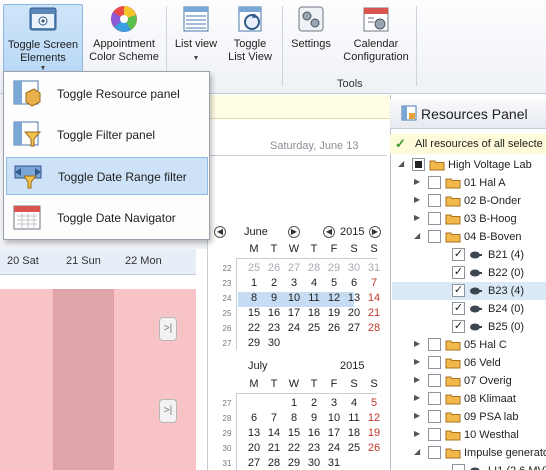 This screenshot has height=470, width=546. Describe the element at coordinates (294, 283) in the screenshot. I see `calendar-day: 3` at that location.